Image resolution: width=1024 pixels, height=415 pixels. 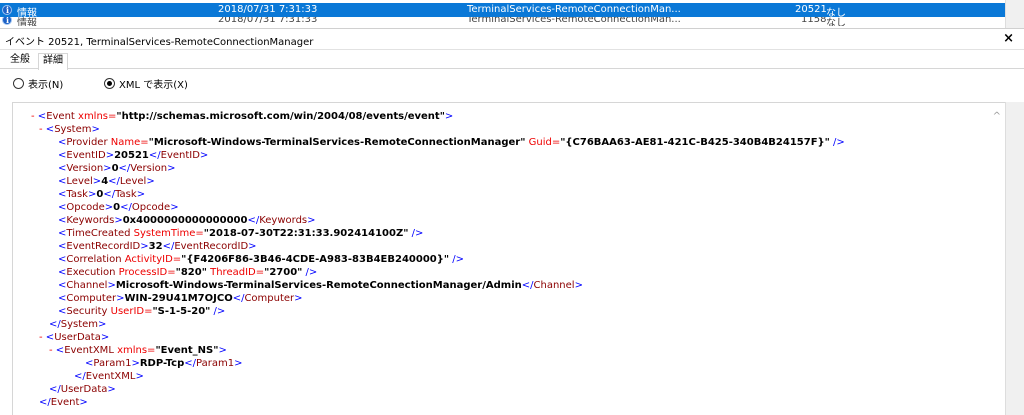 I want to click on scroll-up-icon: ^, so click(x=997, y=116).